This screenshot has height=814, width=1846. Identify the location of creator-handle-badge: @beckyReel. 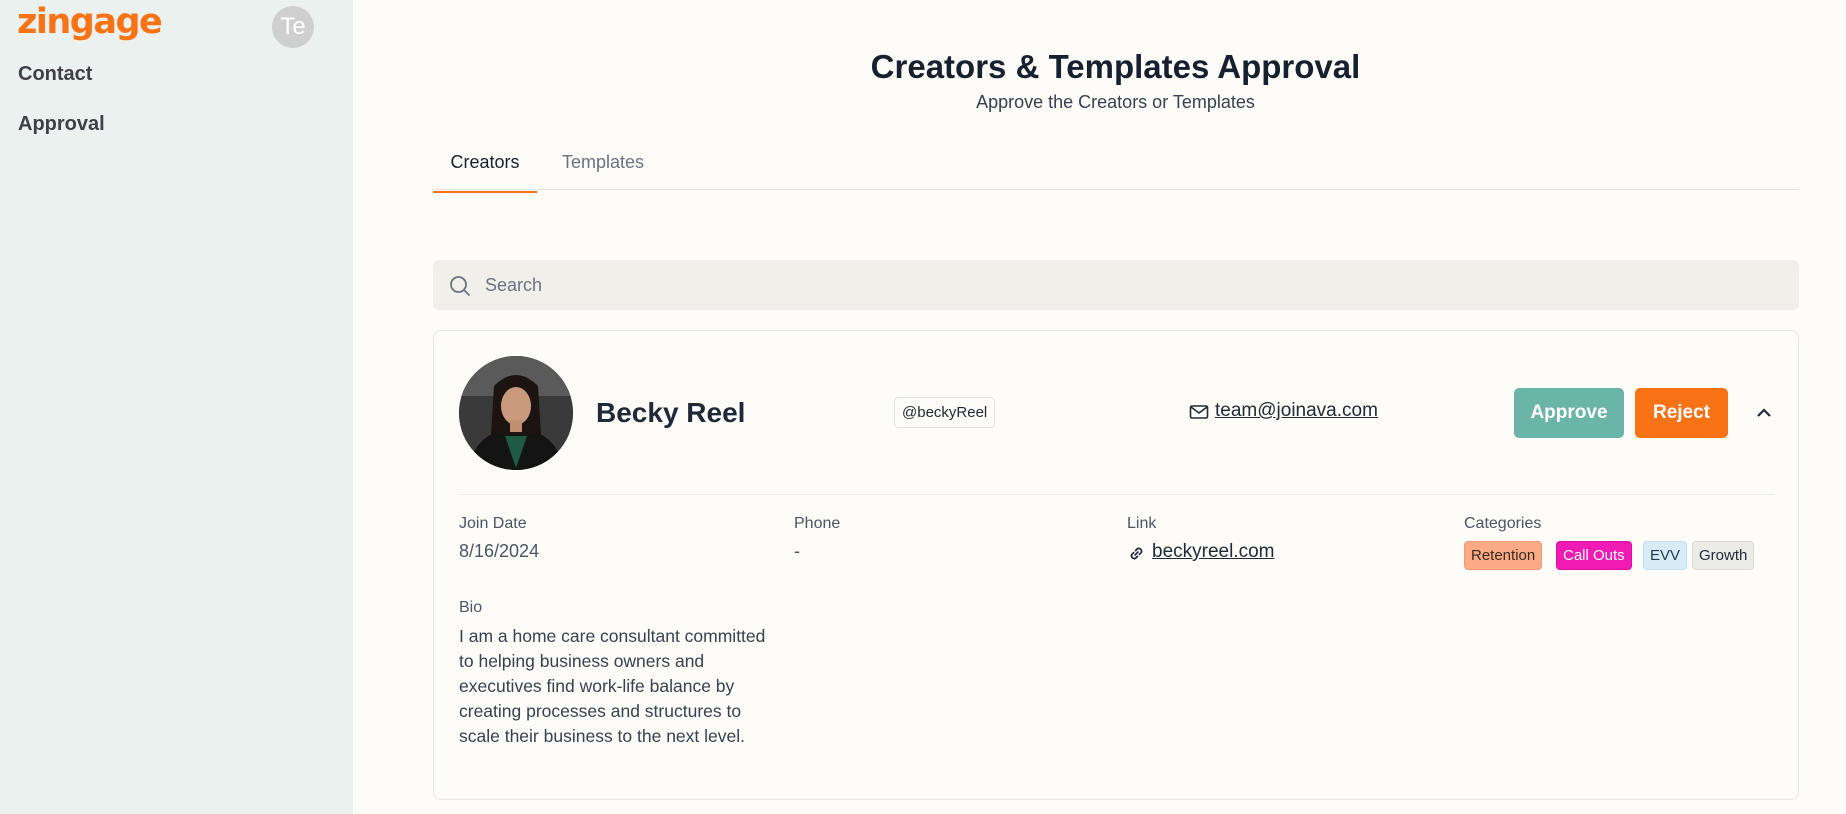
(945, 412).